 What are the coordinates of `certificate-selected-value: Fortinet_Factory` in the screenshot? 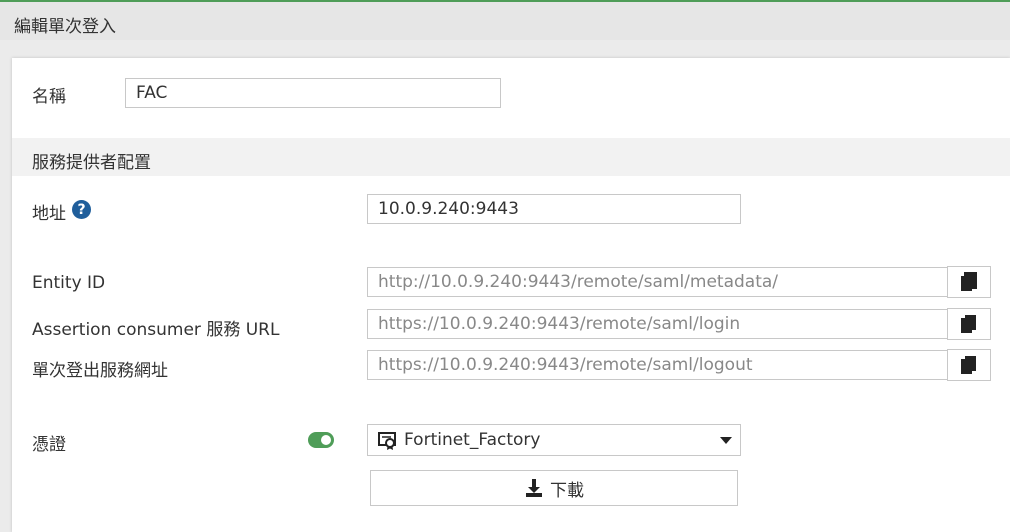 It's located at (472, 440).